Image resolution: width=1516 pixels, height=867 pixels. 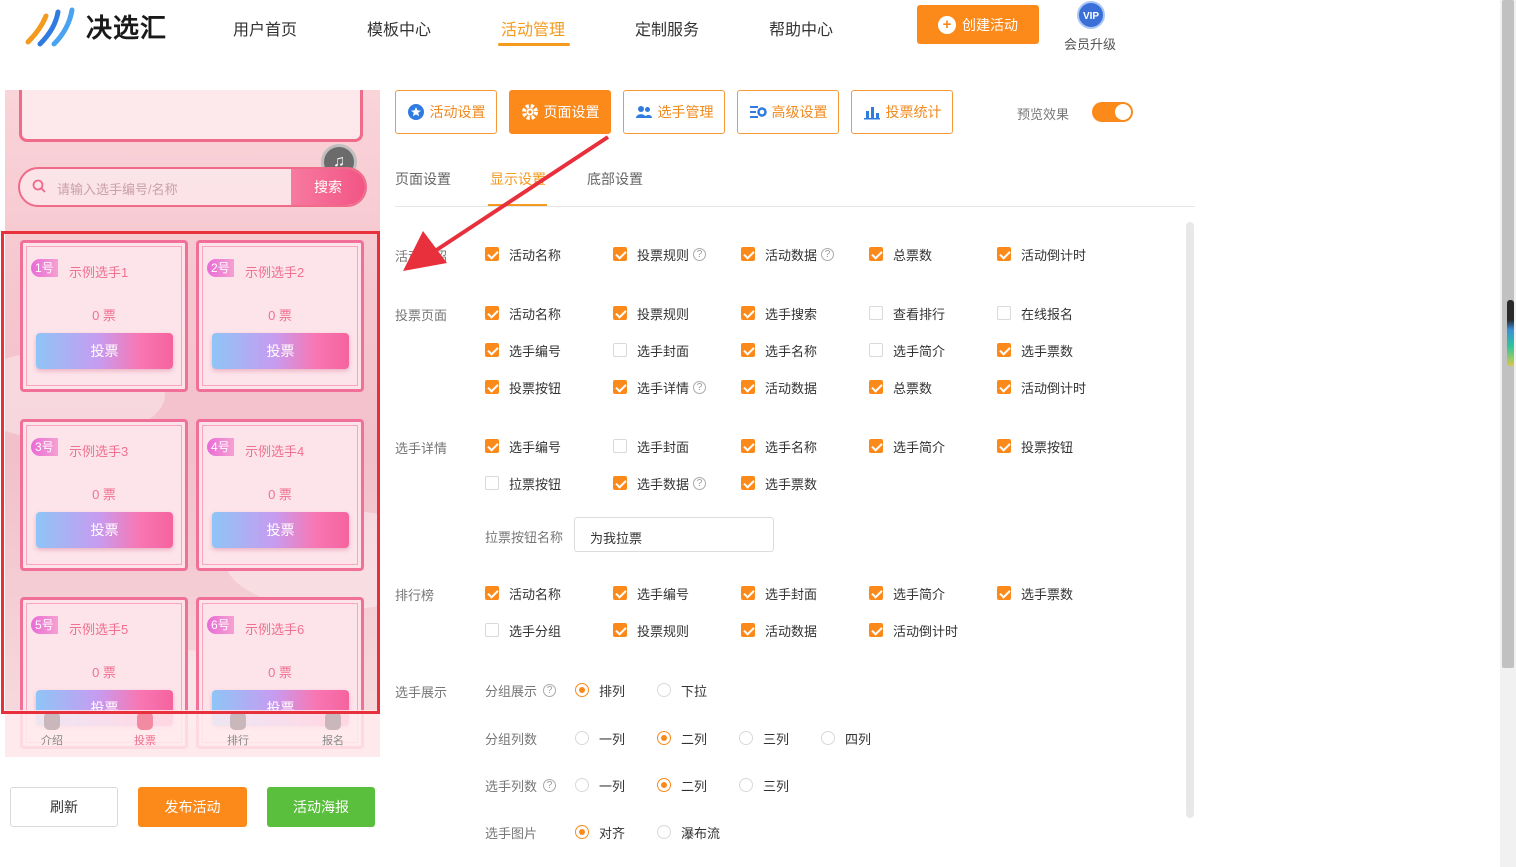 I want to click on option-vote-rules: 投票规则, so click(x=651, y=630).